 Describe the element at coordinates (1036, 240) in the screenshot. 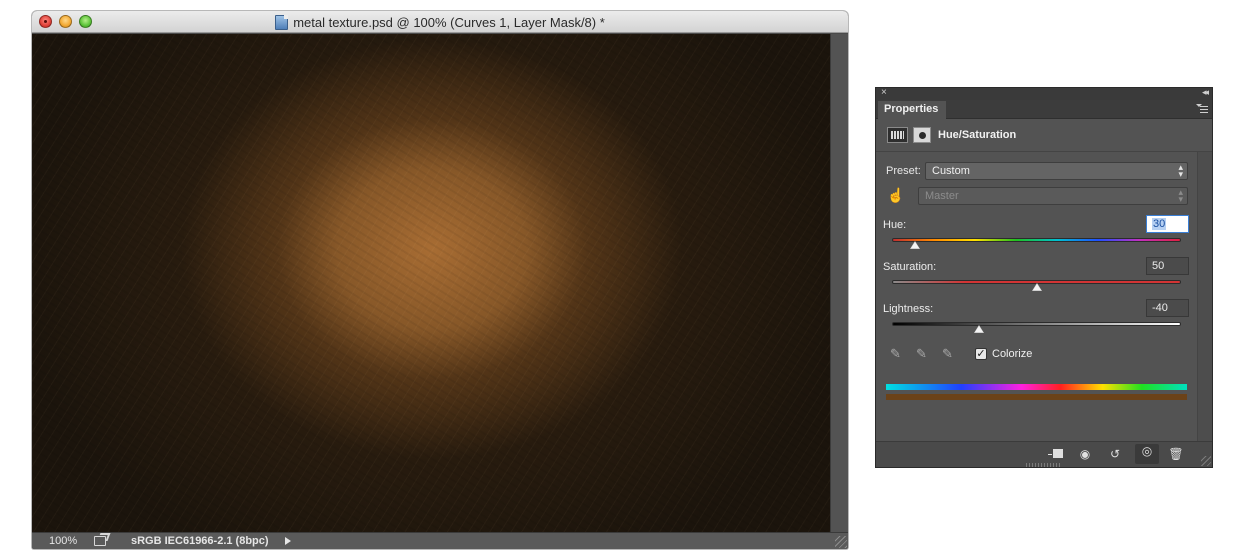

I see `hue-slider-track` at that location.